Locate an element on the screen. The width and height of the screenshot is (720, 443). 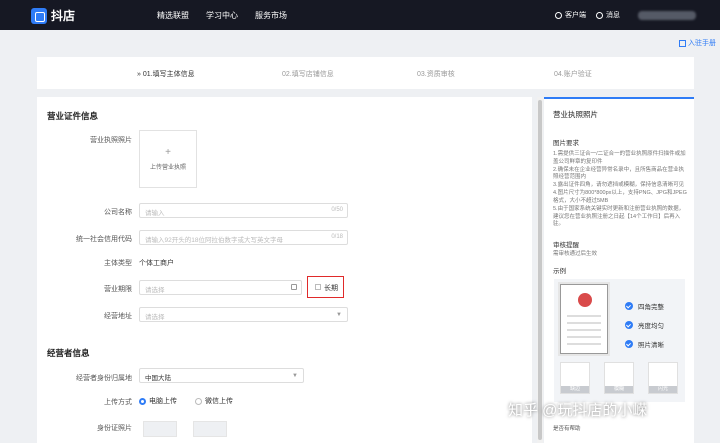
business-period-placeholder: 请选择 is located at coordinates (155, 290).